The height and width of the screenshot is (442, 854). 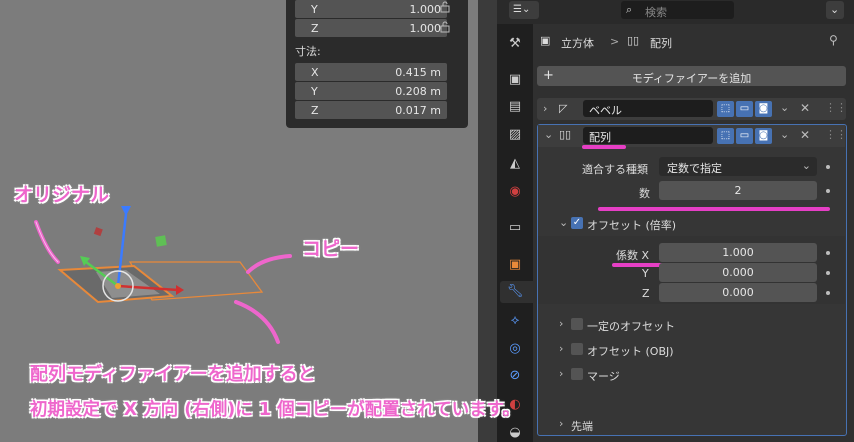 I want to click on field-label: Z, so click(x=315, y=28).